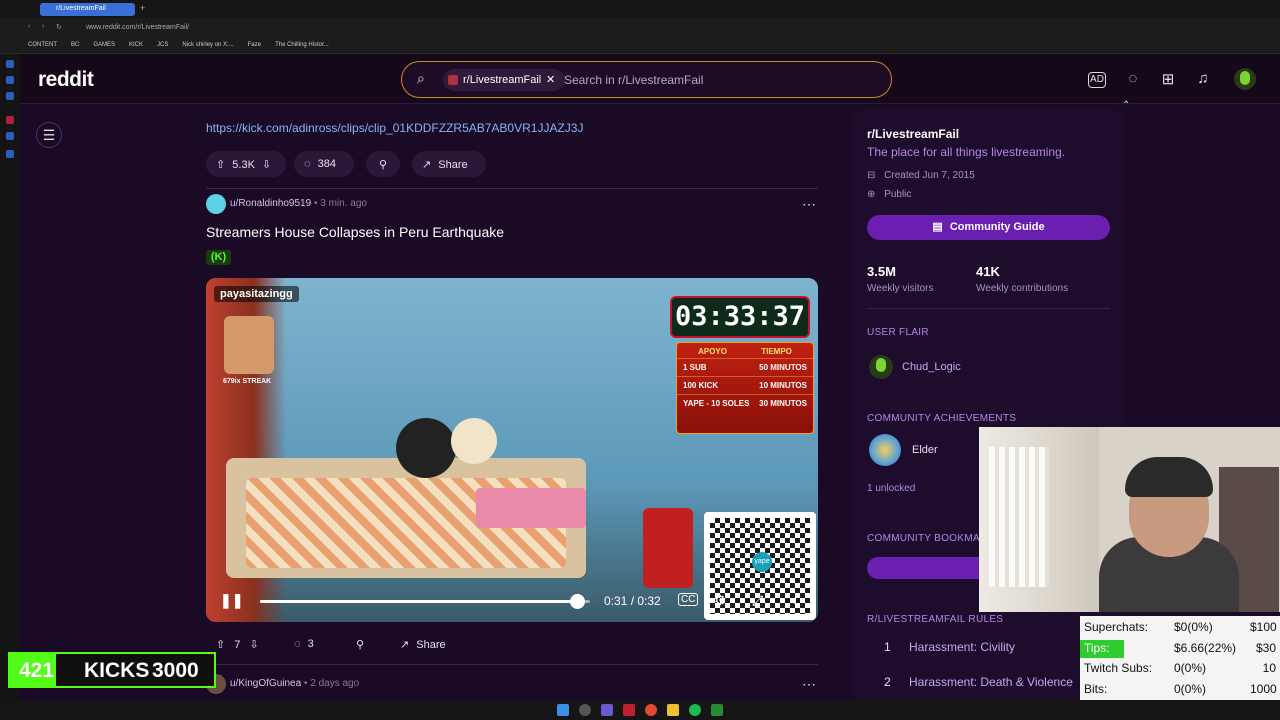 The image size is (1280, 720). Describe the element at coordinates (231, 600) in the screenshot. I see `pause-button: ❚❚` at that location.